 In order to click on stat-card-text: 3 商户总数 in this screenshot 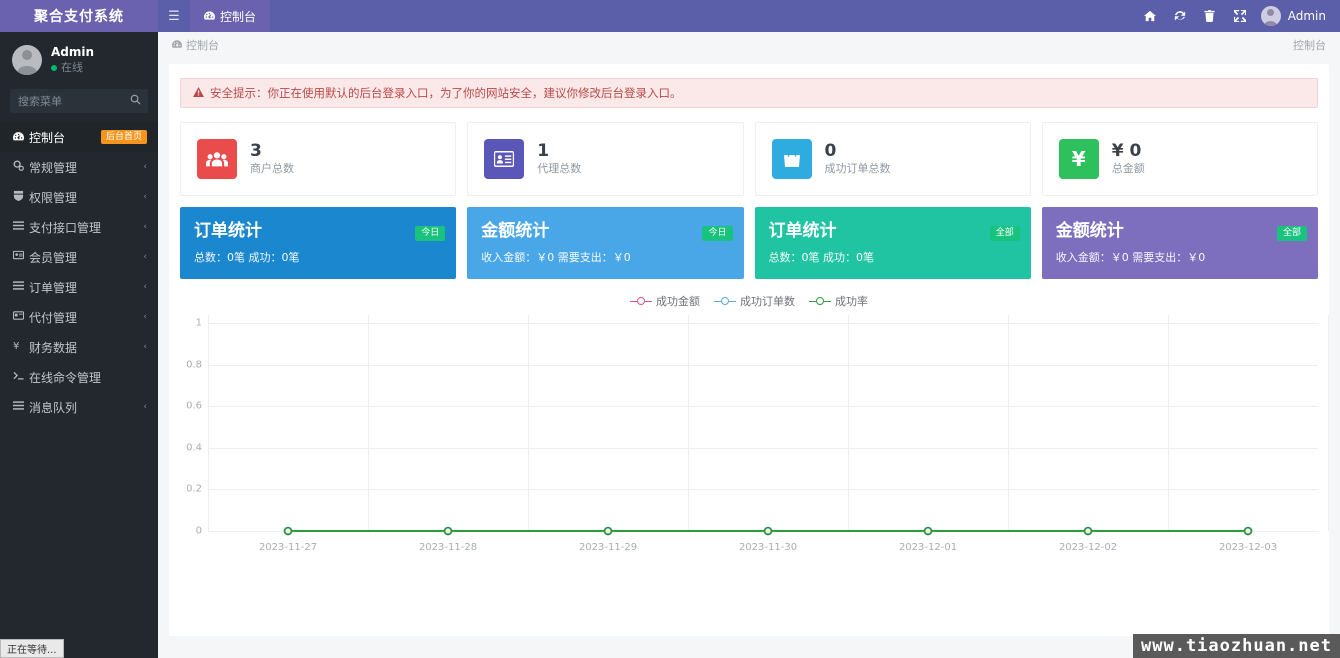, I will do `click(272, 159)`.